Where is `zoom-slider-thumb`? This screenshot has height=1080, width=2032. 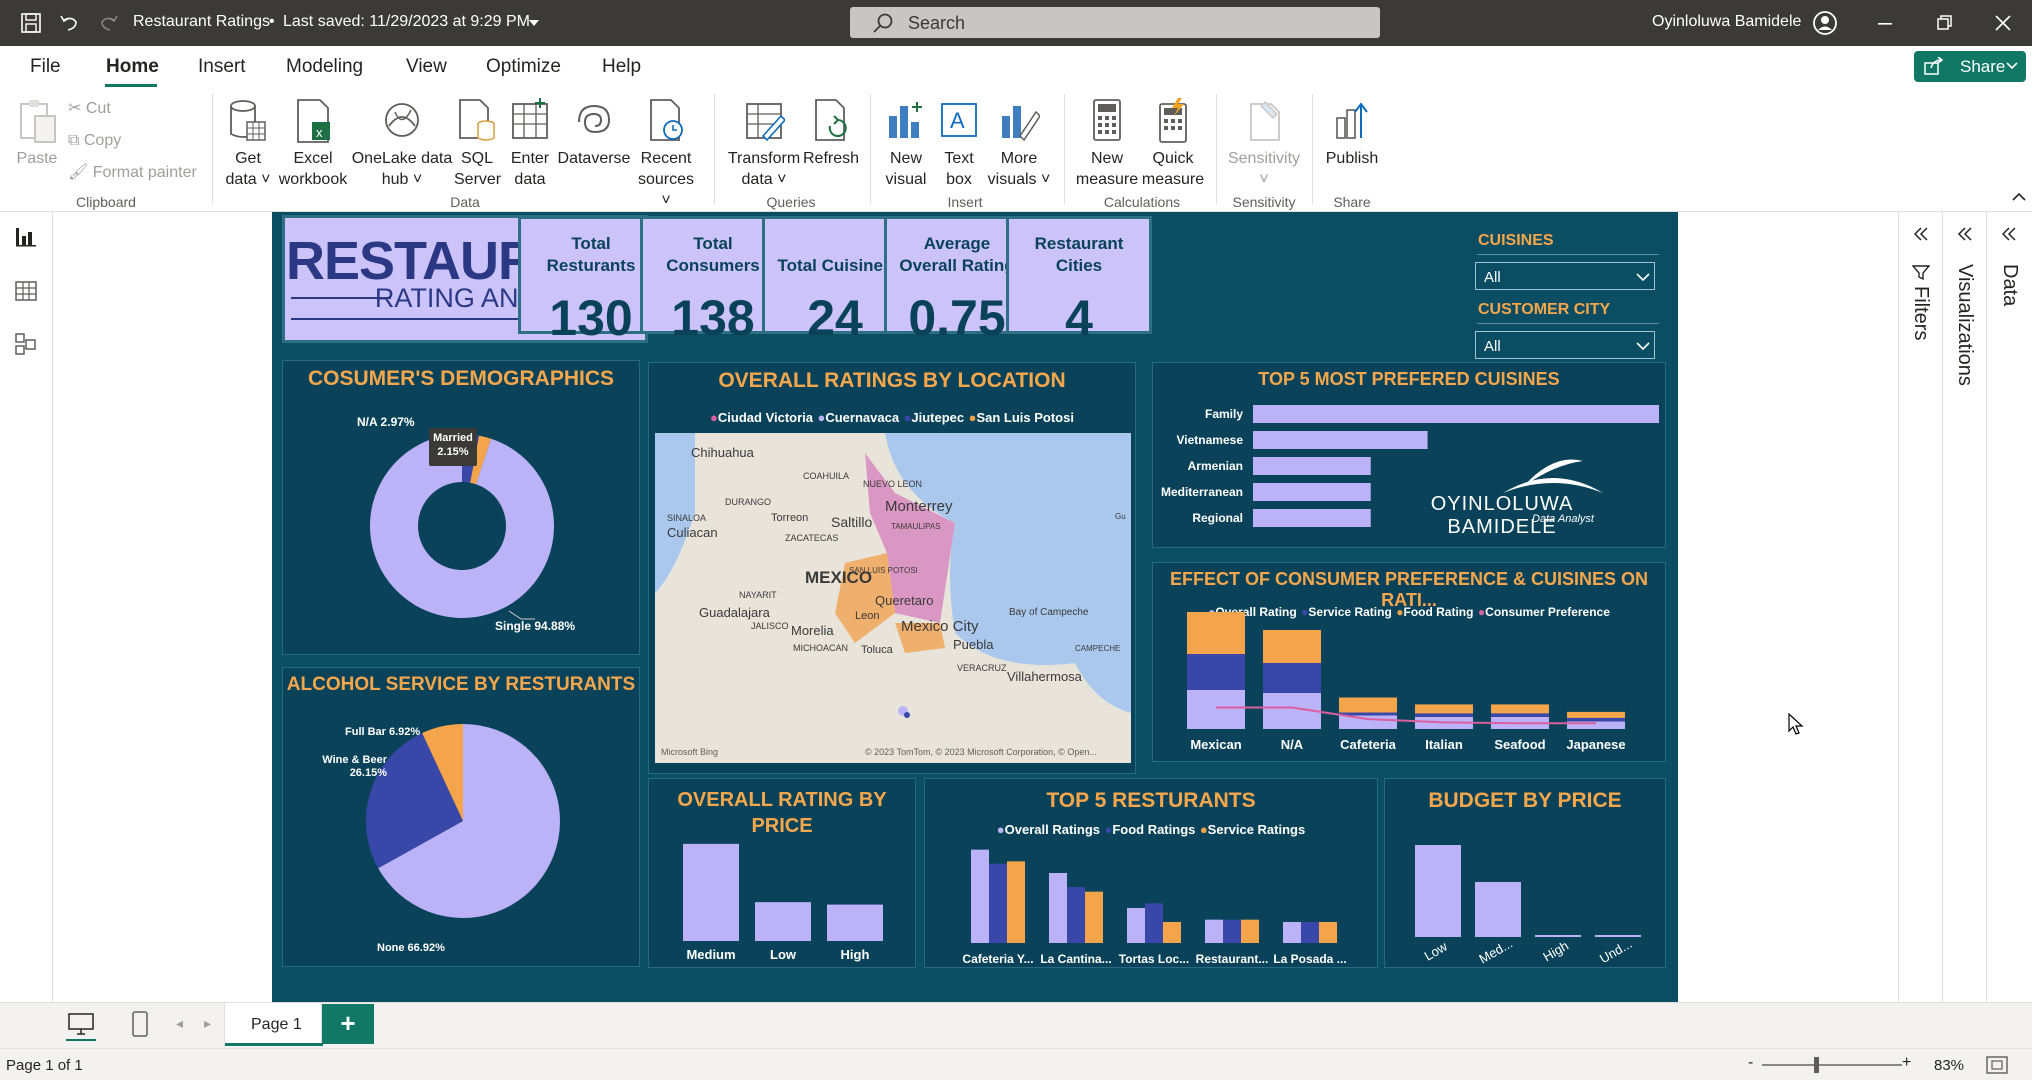 zoom-slider-thumb is located at coordinates (1816, 1065).